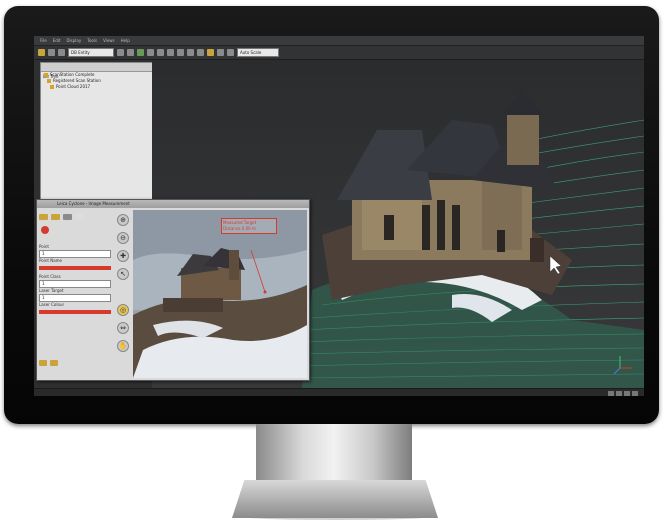 This screenshot has height=523, width=665. I want to click on stop-icon, so click(45, 230).